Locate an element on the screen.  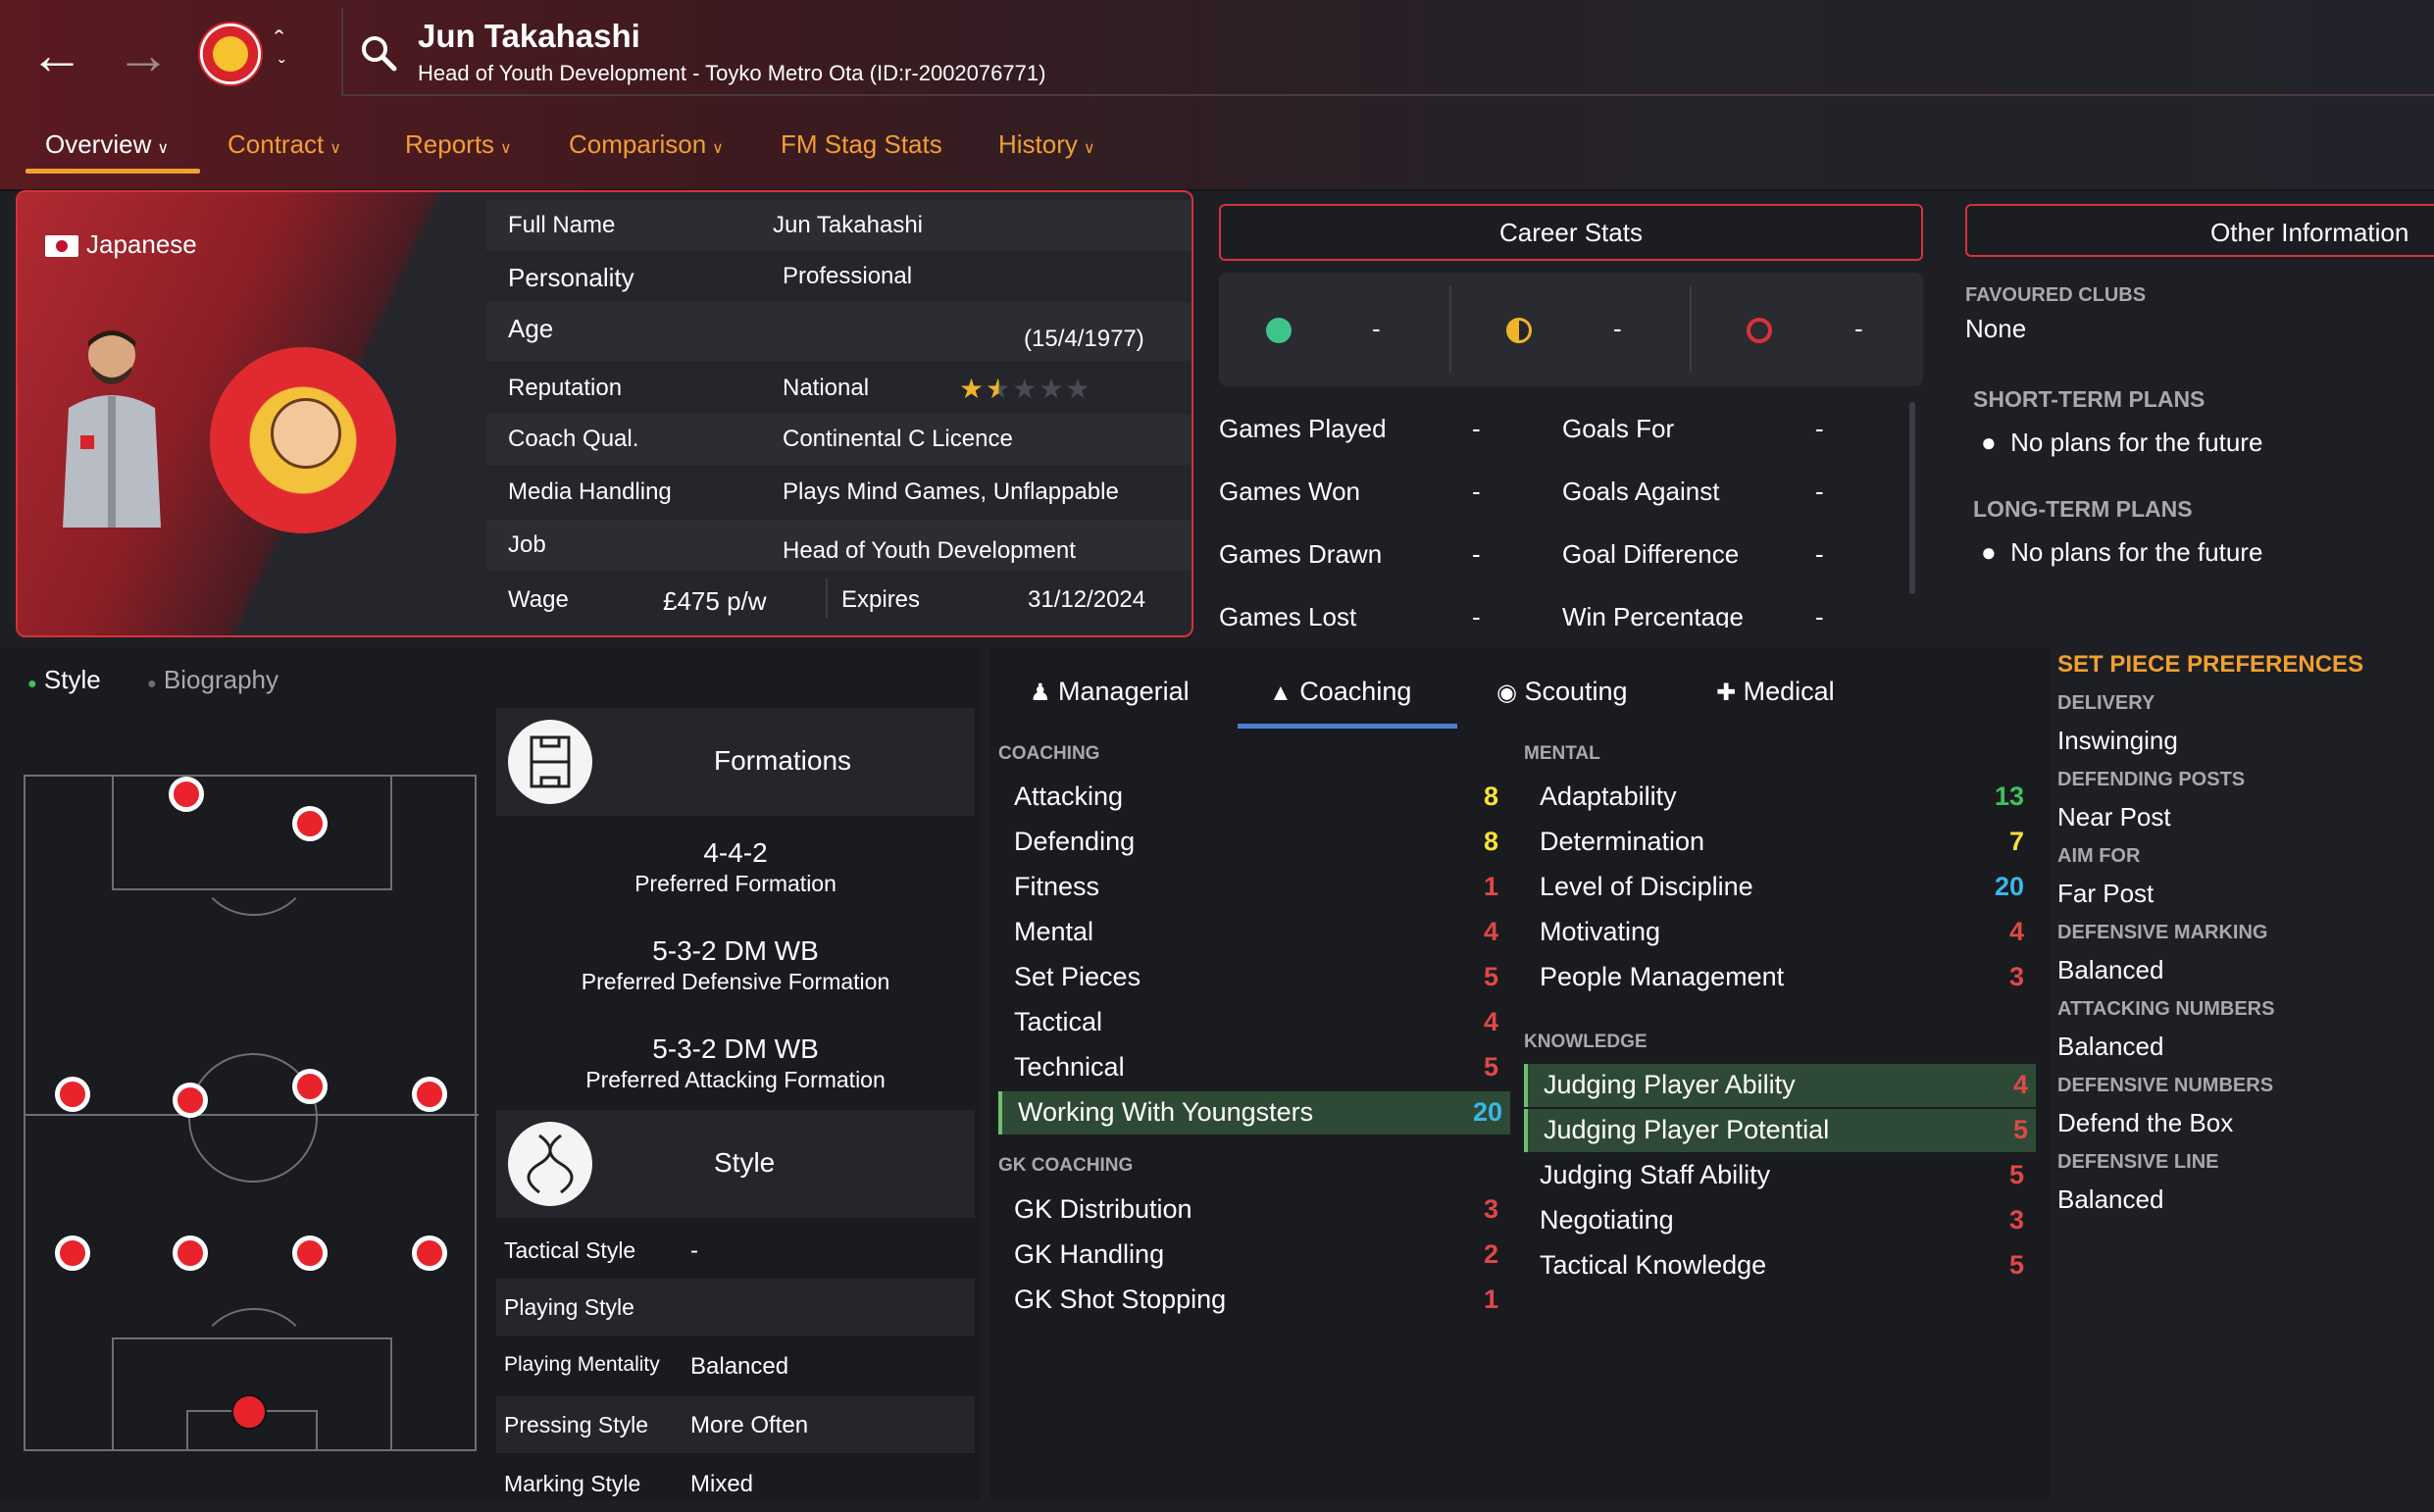
attribute-row: Negotiating 3 is located at coordinates (1778, 1220).